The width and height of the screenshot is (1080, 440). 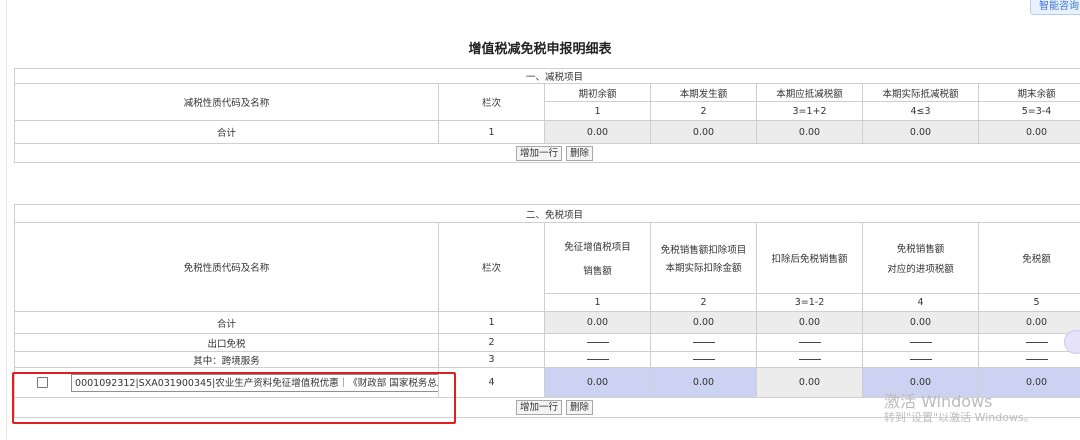 I want to click on smart-consult-button: 智能咨询, so click(x=1055, y=7).